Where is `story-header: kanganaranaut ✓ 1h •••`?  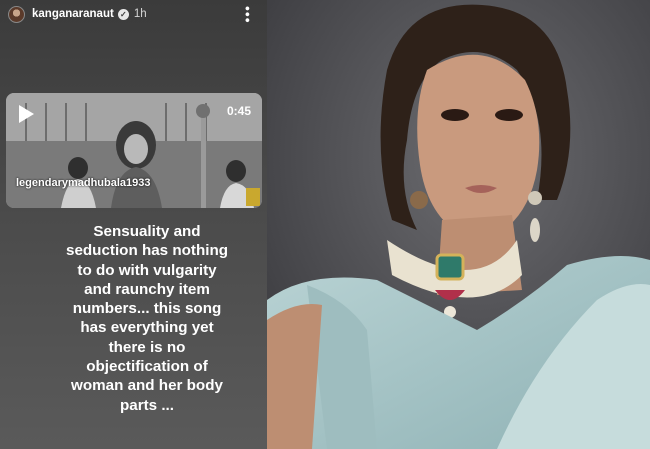 story-header: kanganaranaut ✓ 1h ••• is located at coordinates (133, 14).